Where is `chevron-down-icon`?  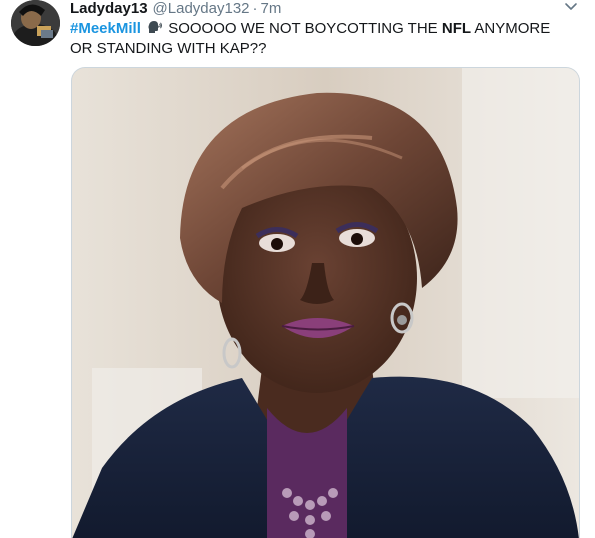
chevron-down-icon is located at coordinates (571, 7).